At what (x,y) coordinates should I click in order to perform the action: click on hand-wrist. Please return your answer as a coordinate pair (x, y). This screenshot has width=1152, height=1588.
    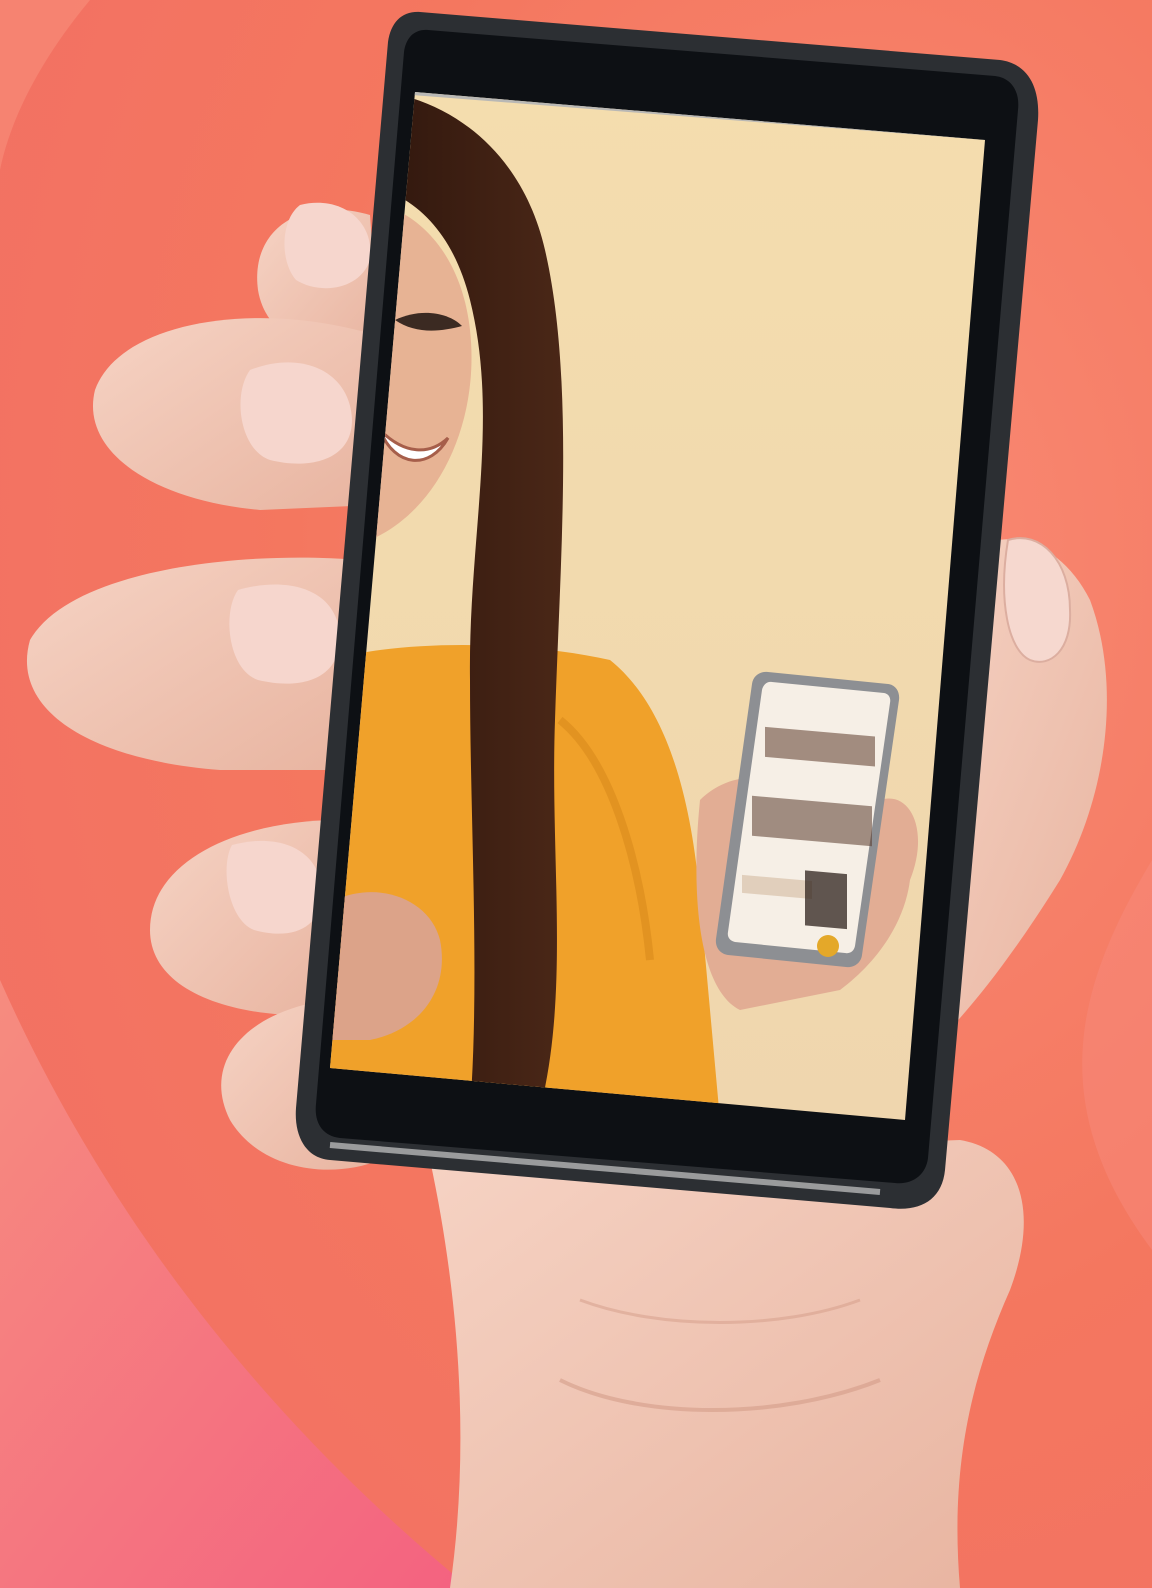
    Looking at the image, I should click on (727, 1364).